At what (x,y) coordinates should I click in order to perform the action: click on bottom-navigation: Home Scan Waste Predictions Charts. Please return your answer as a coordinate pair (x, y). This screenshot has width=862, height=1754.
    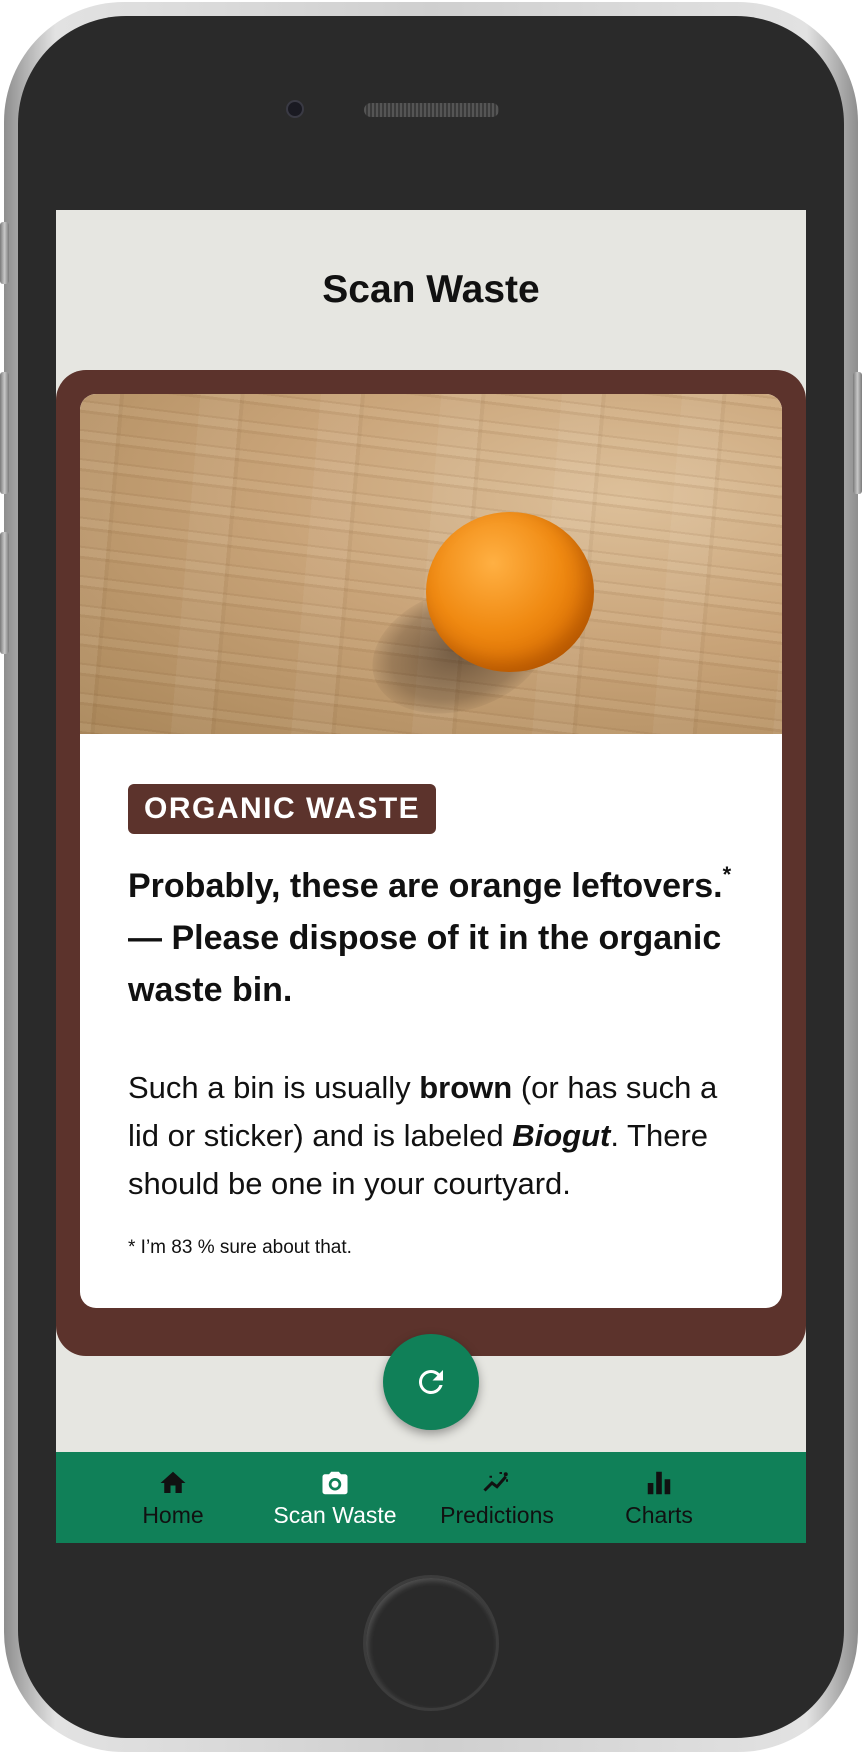
    Looking at the image, I should click on (431, 1497).